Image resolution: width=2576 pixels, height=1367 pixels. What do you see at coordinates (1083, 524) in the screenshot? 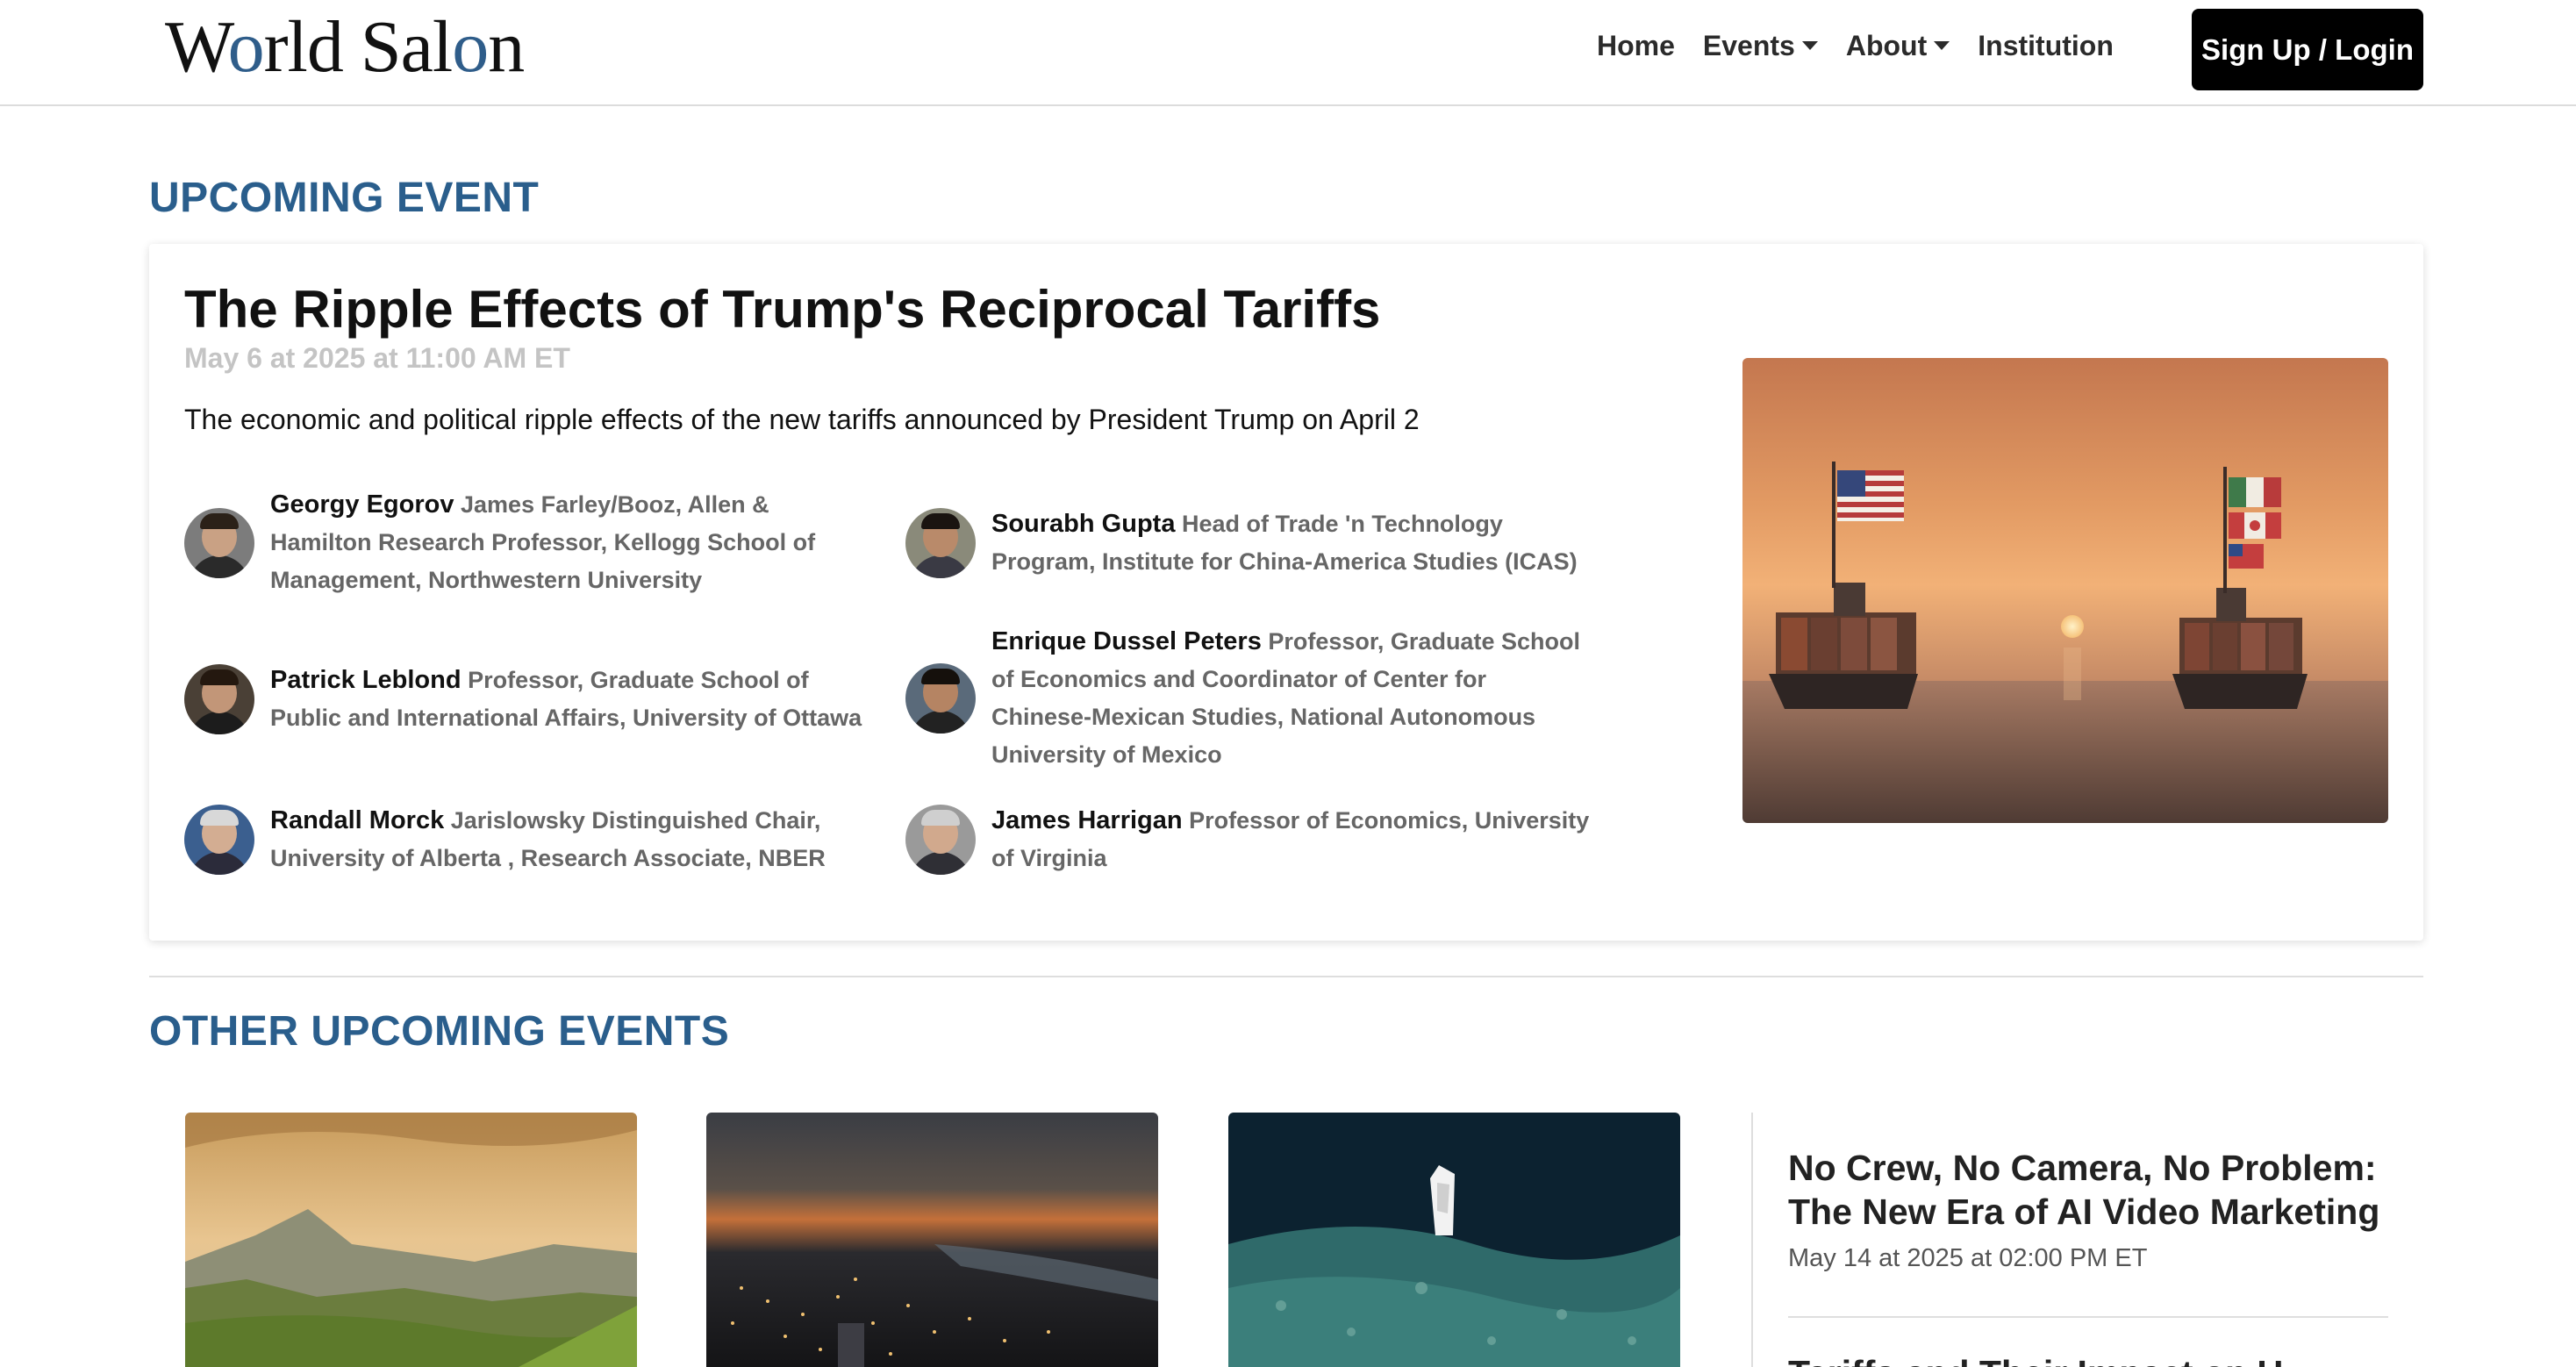
I see `speaker-name: Sourabh Gupta` at bounding box center [1083, 524].